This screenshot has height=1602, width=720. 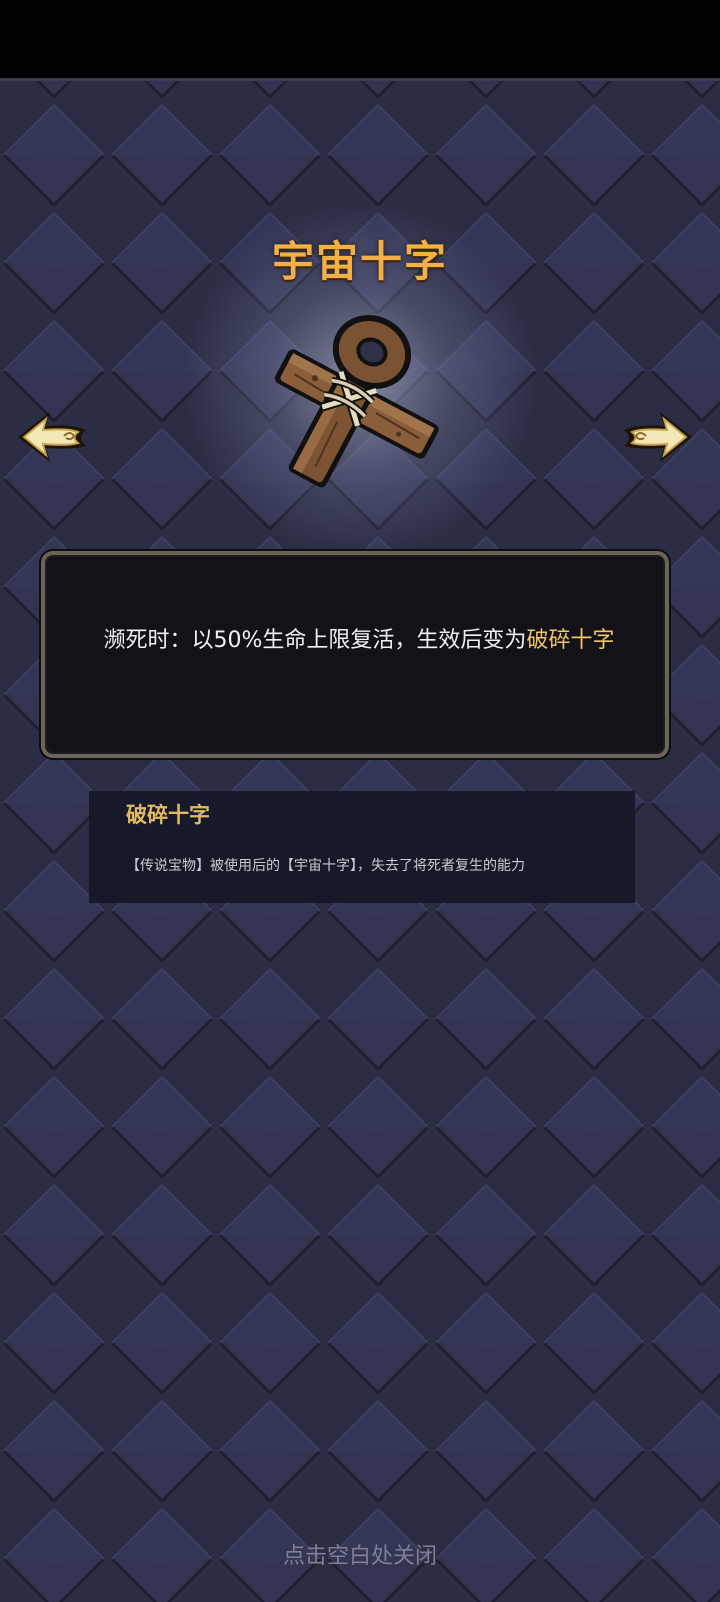 What do you see at coordinates (325, 866) in the screenshot?
I see `related-item-description: 【传说宝物】被使用后的【宇宙十字】，失去了将死者复生的能力` at bounding box center [325, 866].